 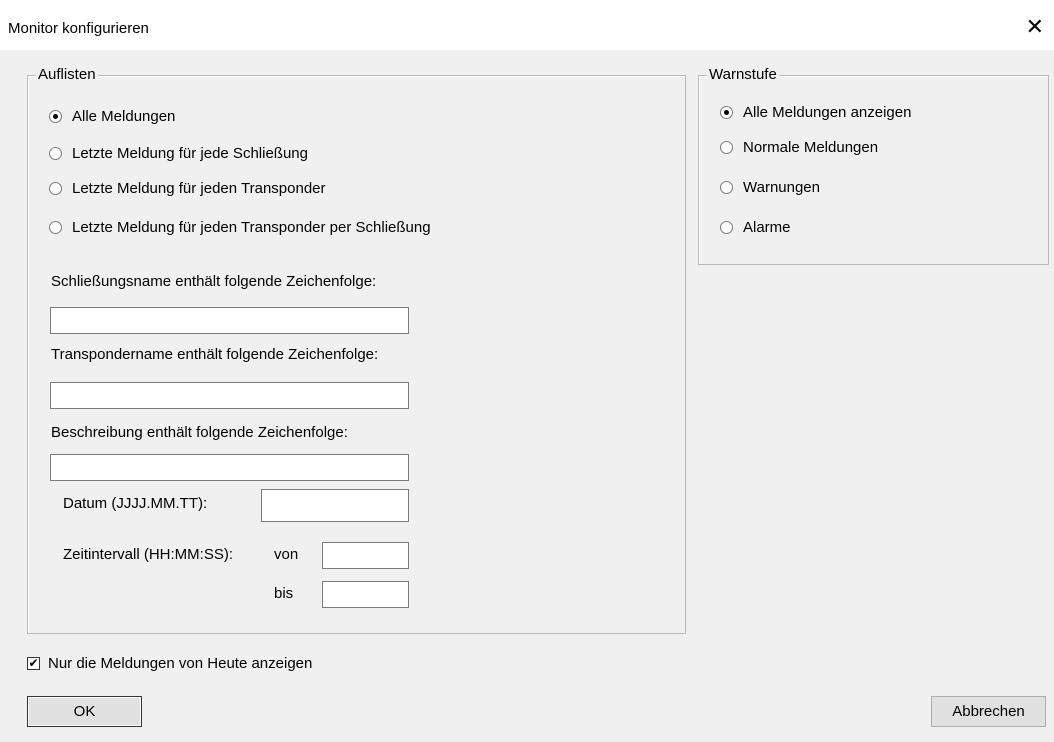 I want to click on radio-alarms: Alarme, so click(x=755, y=227).